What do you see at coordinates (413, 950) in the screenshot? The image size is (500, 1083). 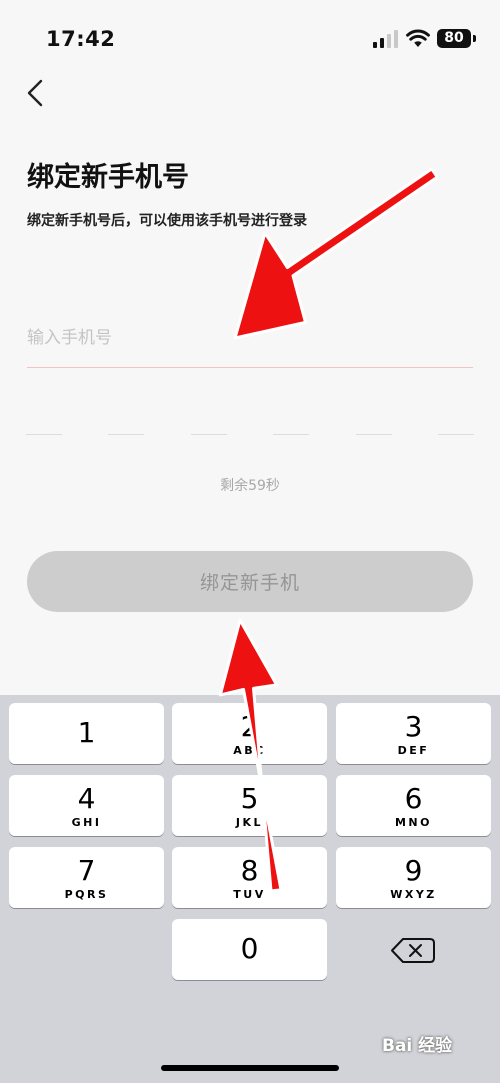 I see `backspace-icon` at bounding box center [413, 950].